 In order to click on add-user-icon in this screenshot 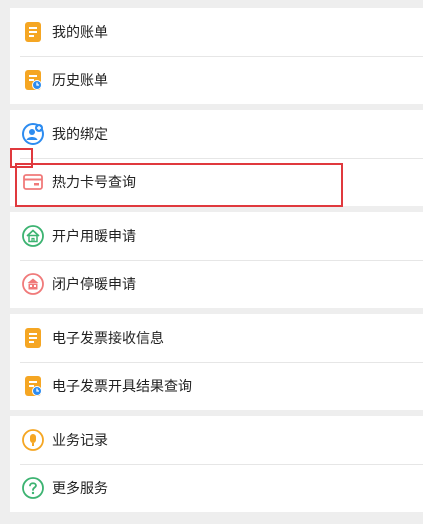, I will do `click(33, 134)`.